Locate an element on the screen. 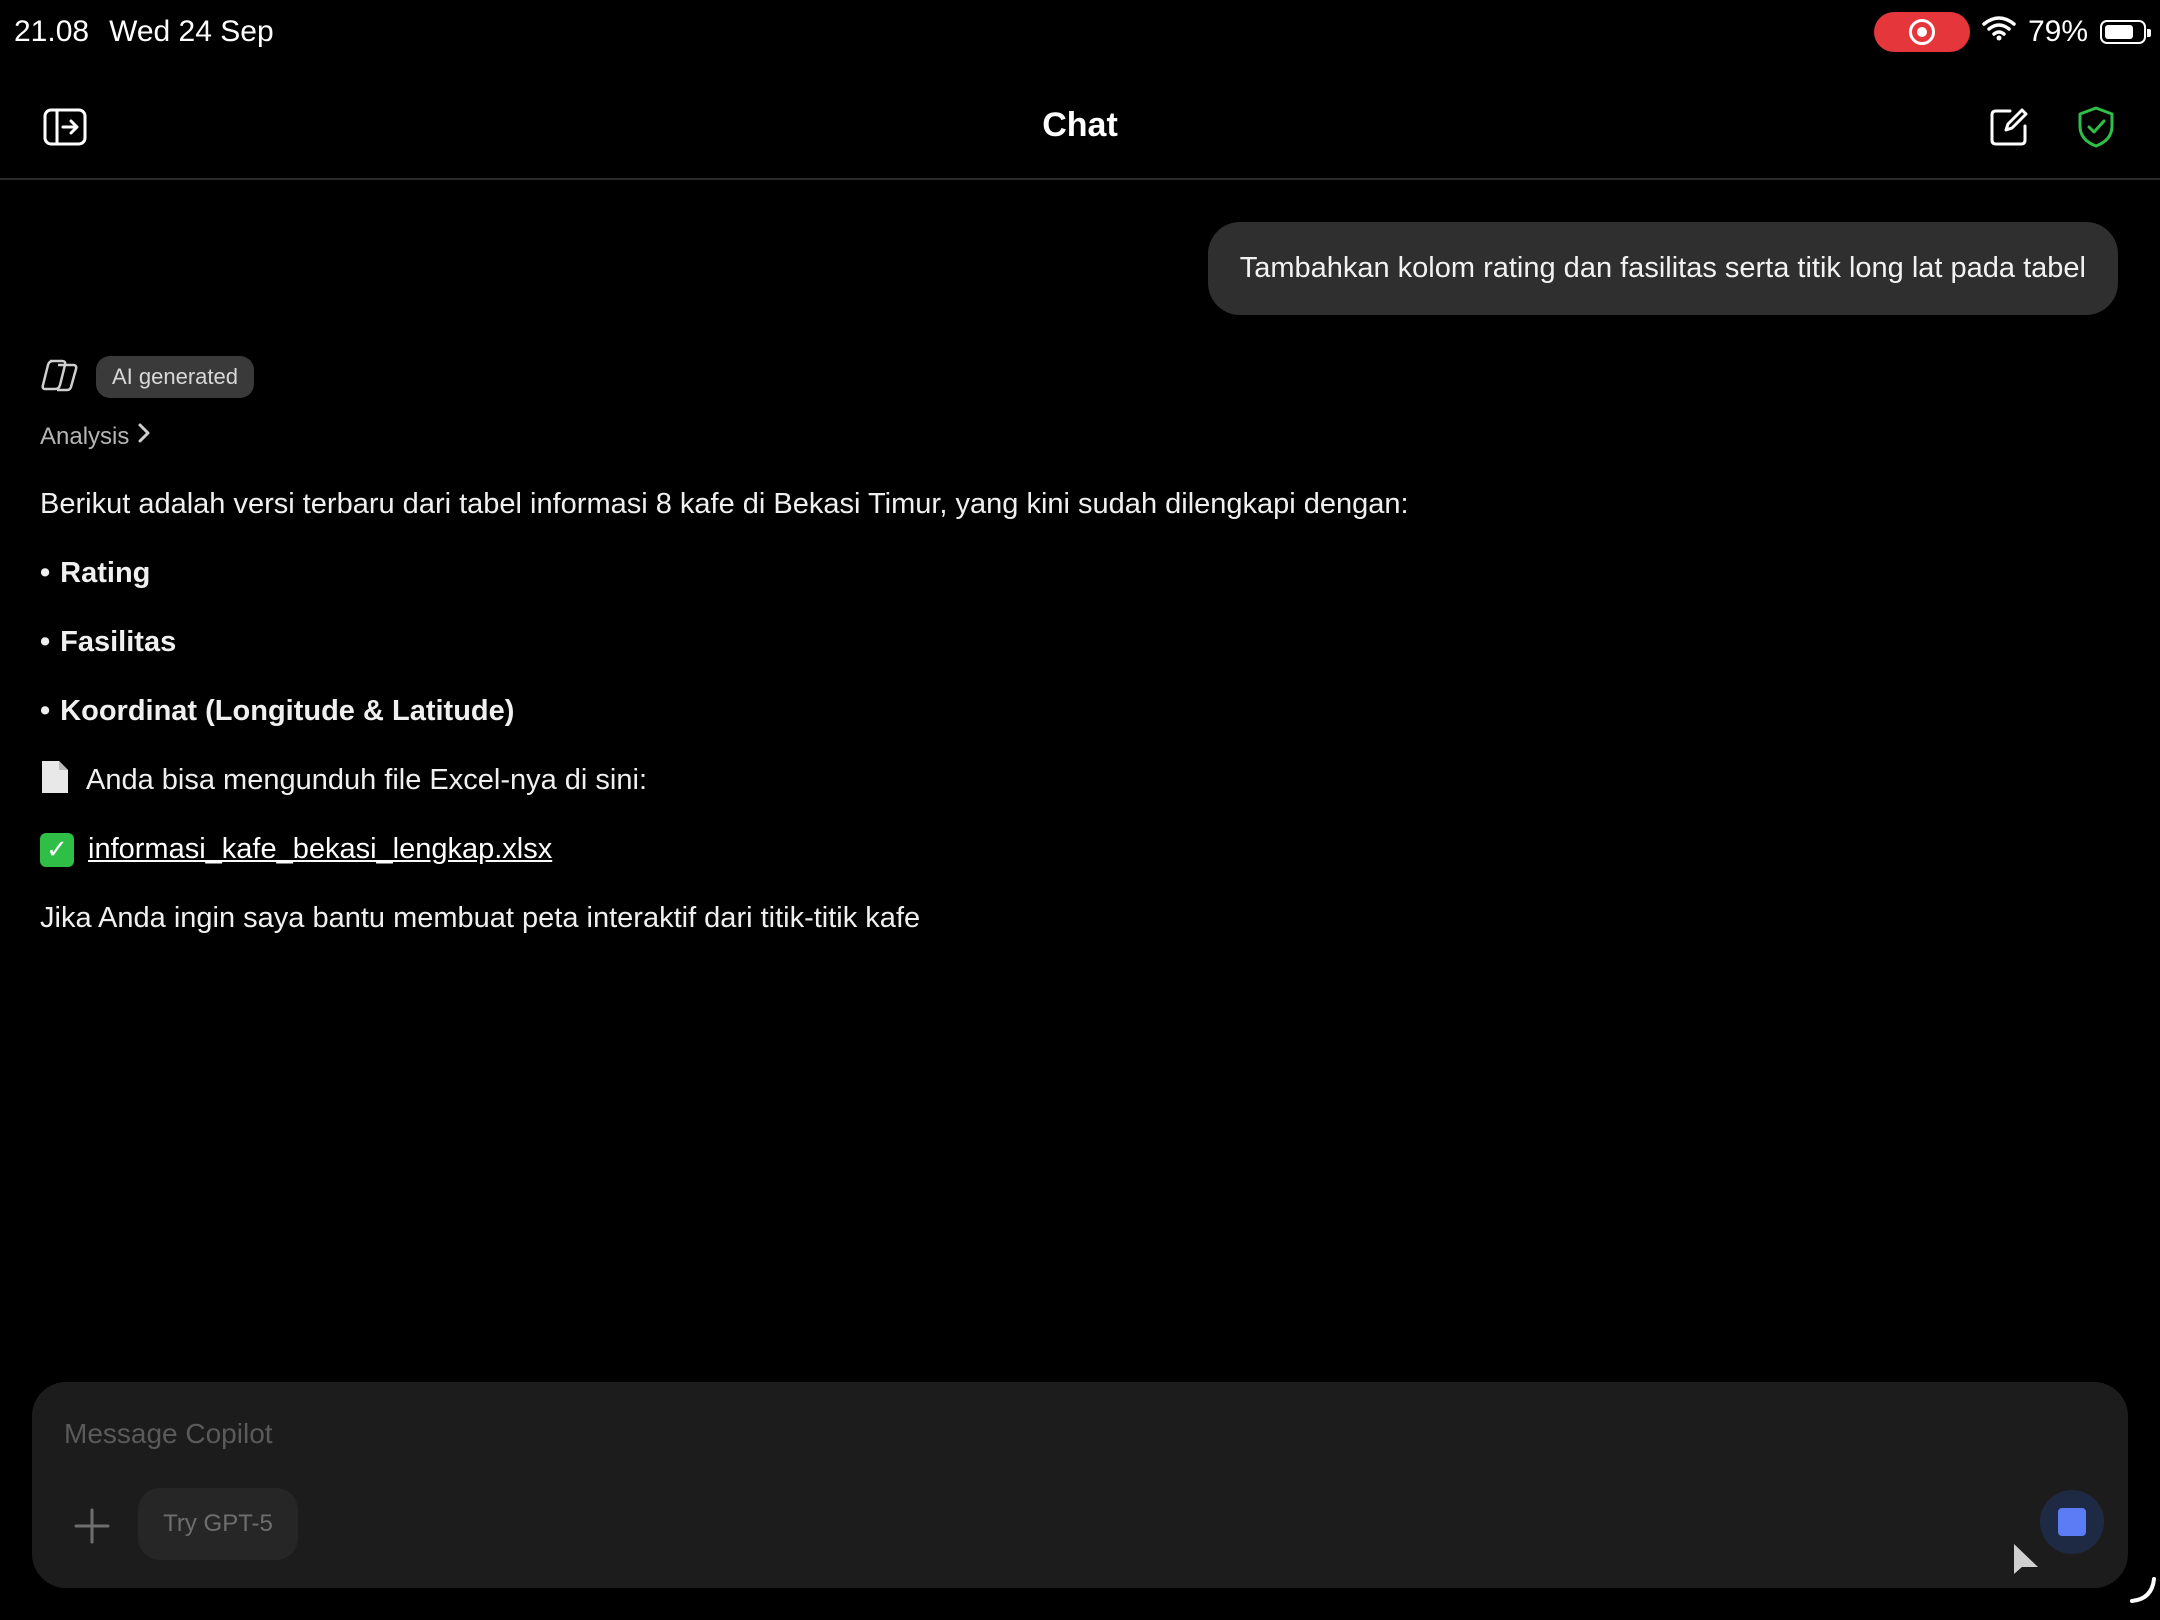 This screenshot has height=1620, width=2160. status-date: Wed 24 Sep is located at coordinates (191, 31).